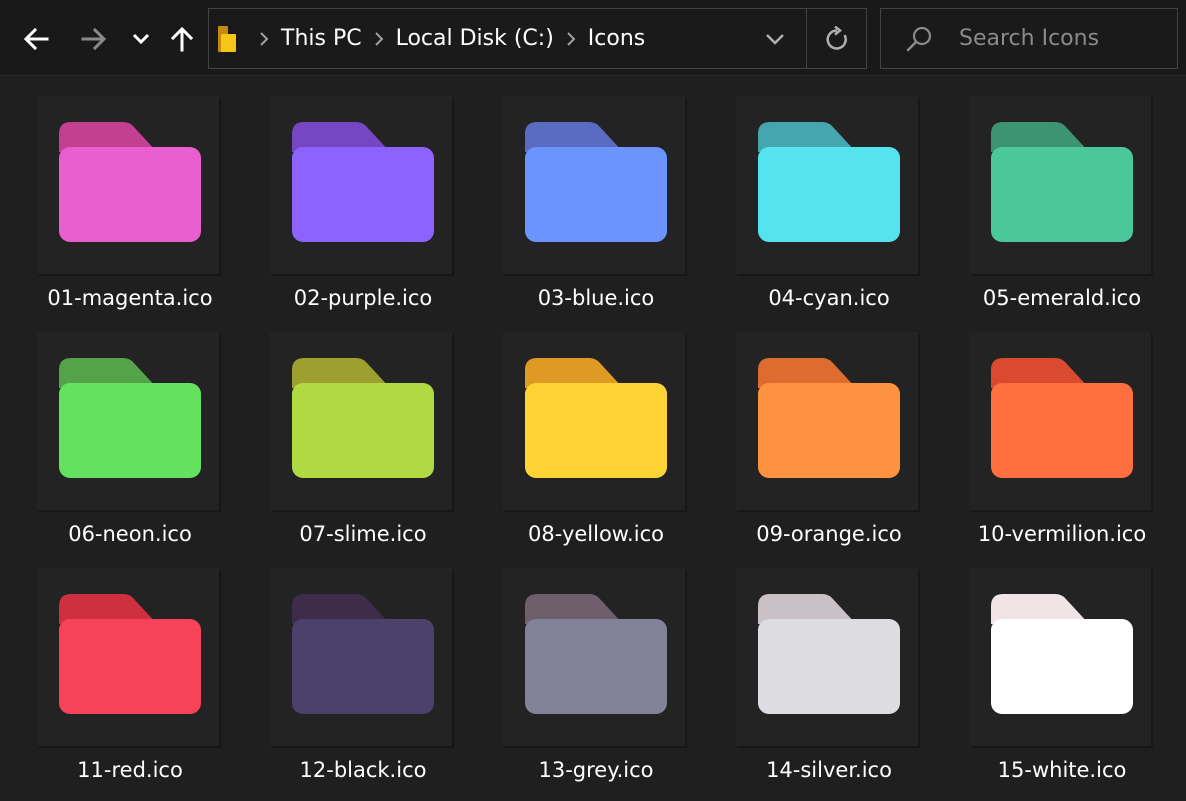 The width and height of the screenshot is (1186, 801). I want to click on back-button, so click(36, 39).